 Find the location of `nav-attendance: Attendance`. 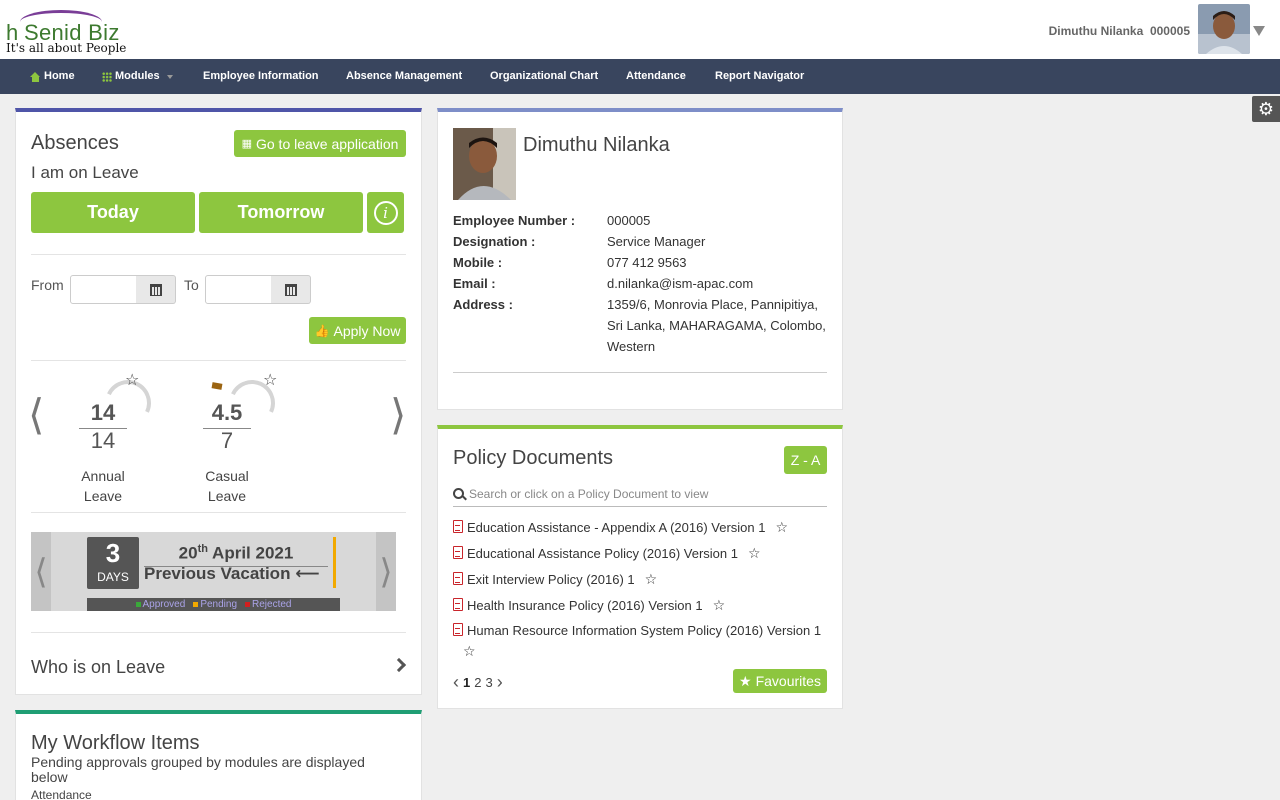

nav-attendance: Attendance is located at coordinates (656, 76).